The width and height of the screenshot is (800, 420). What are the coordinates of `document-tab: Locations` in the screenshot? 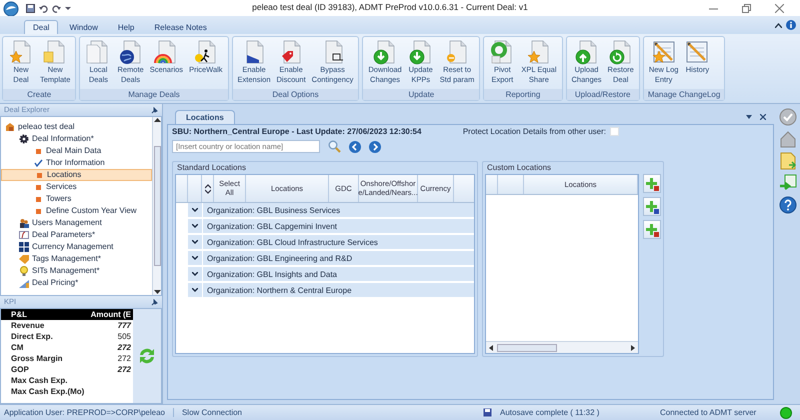 It's located at (205, 117).